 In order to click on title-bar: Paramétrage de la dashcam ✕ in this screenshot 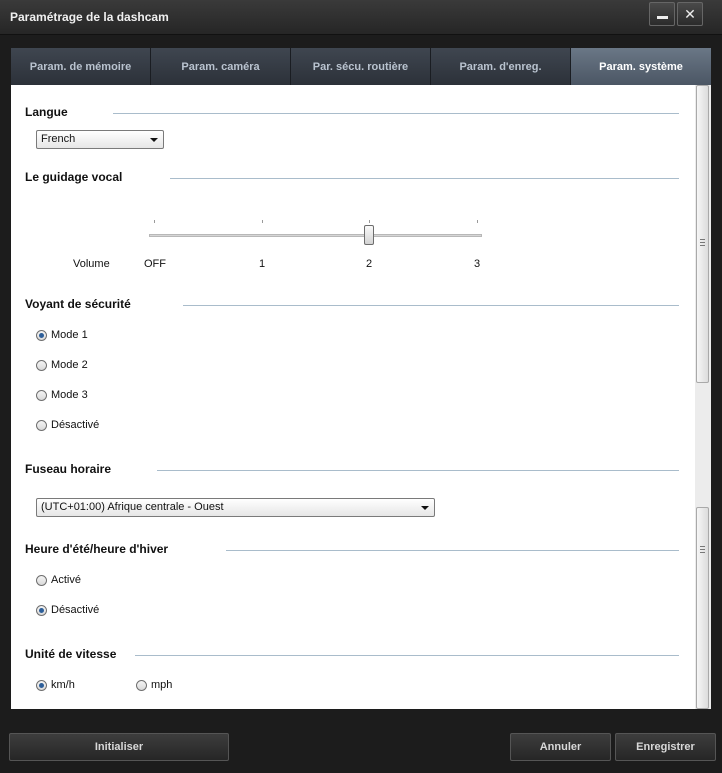, I will do `click(361, 17)`.